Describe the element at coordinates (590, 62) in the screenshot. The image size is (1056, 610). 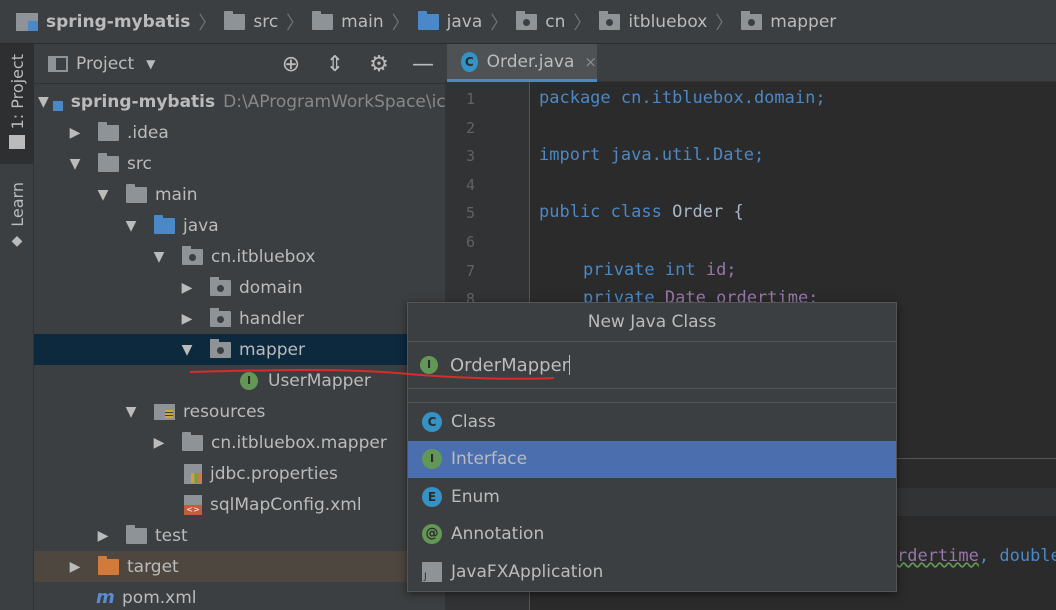
I see `close-icon: ×` at that location.